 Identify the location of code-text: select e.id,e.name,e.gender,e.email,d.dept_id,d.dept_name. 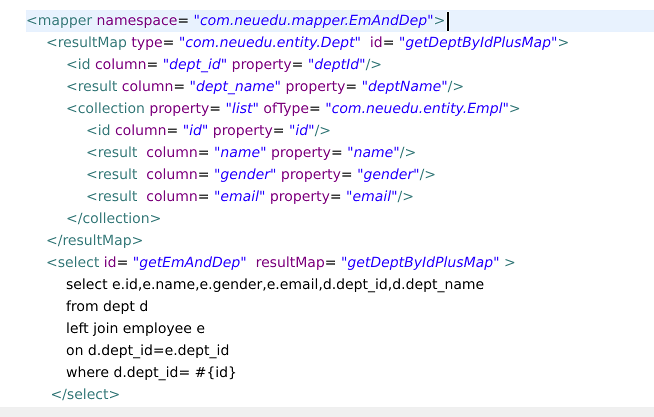
(275, 285).